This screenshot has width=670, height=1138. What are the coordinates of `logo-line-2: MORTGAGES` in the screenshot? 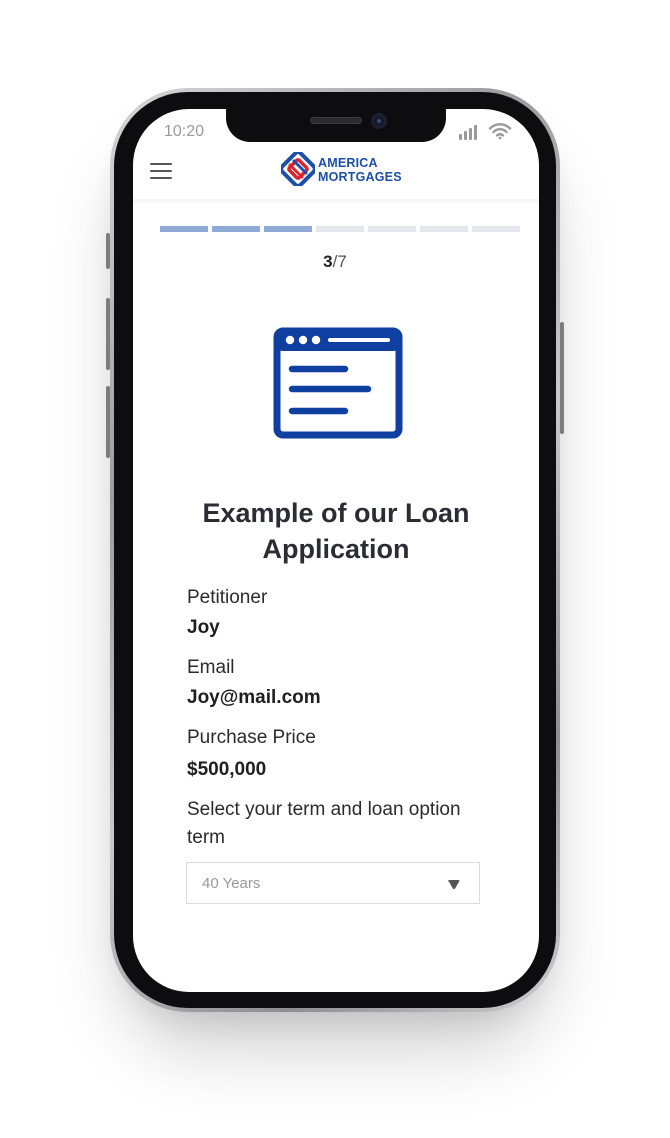 It's located at (360, 177).